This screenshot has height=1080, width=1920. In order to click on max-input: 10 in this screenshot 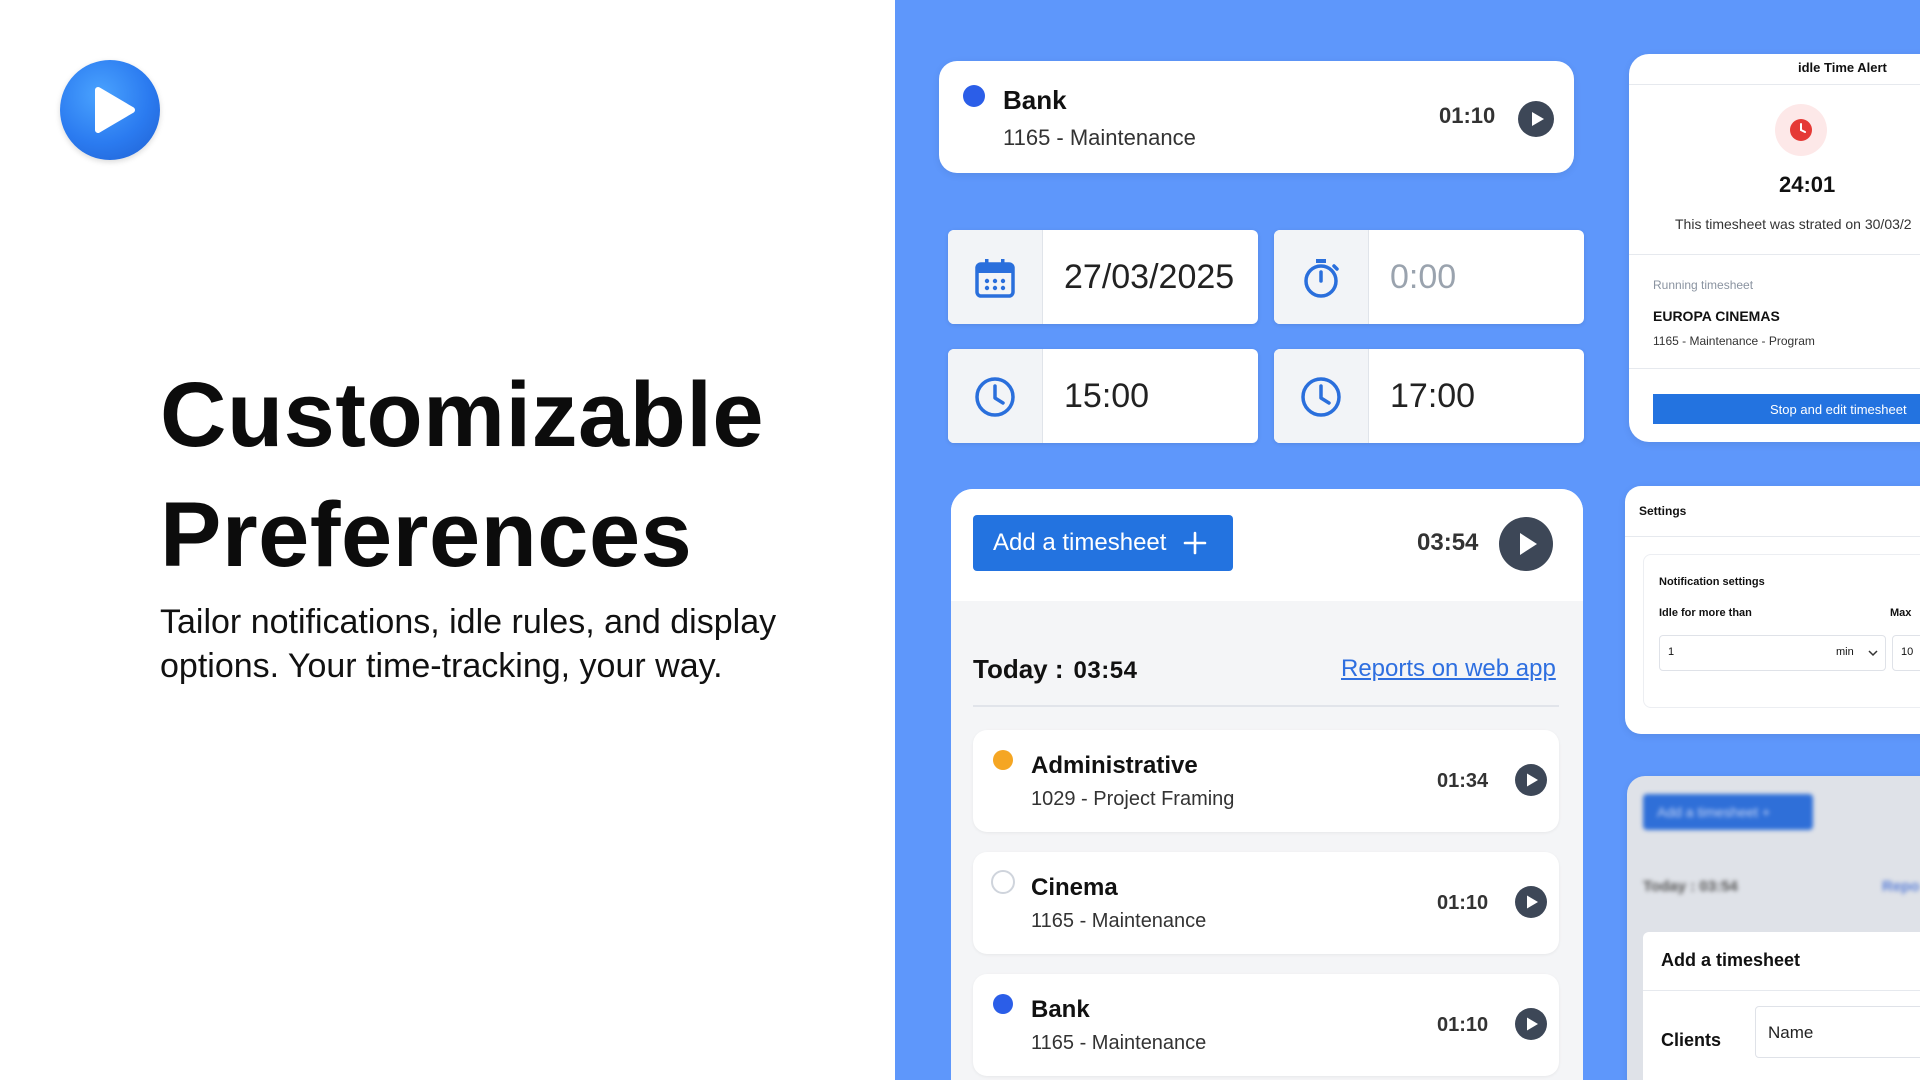, I will do `click(1906, 653)`.